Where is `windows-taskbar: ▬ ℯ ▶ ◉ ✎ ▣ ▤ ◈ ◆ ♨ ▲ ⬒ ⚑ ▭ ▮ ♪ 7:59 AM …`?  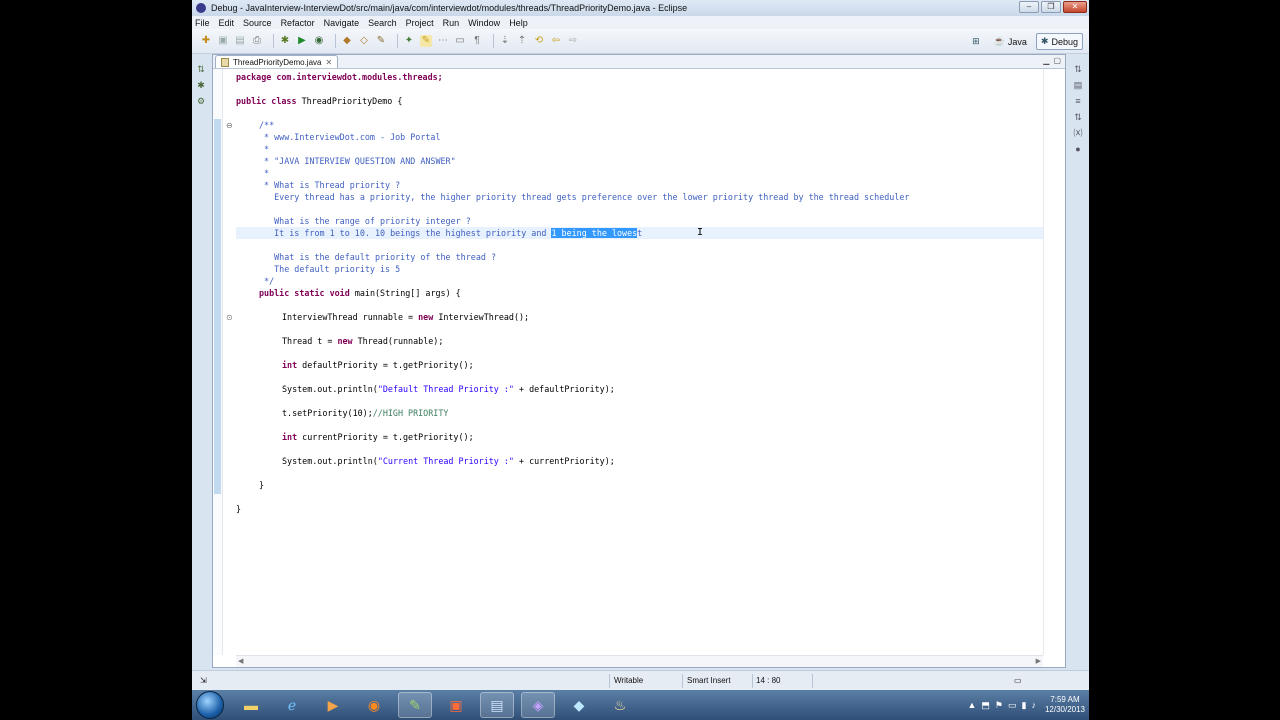
windows-taskbar: ▬ ℯ ▶ ◉ ✎ ▣ ▤ ◈ ◆ ♨ ▲ ⬒ ⚑ ▭ ▮ ♪ 7:59 AM … is located at coordinates (640, 705).